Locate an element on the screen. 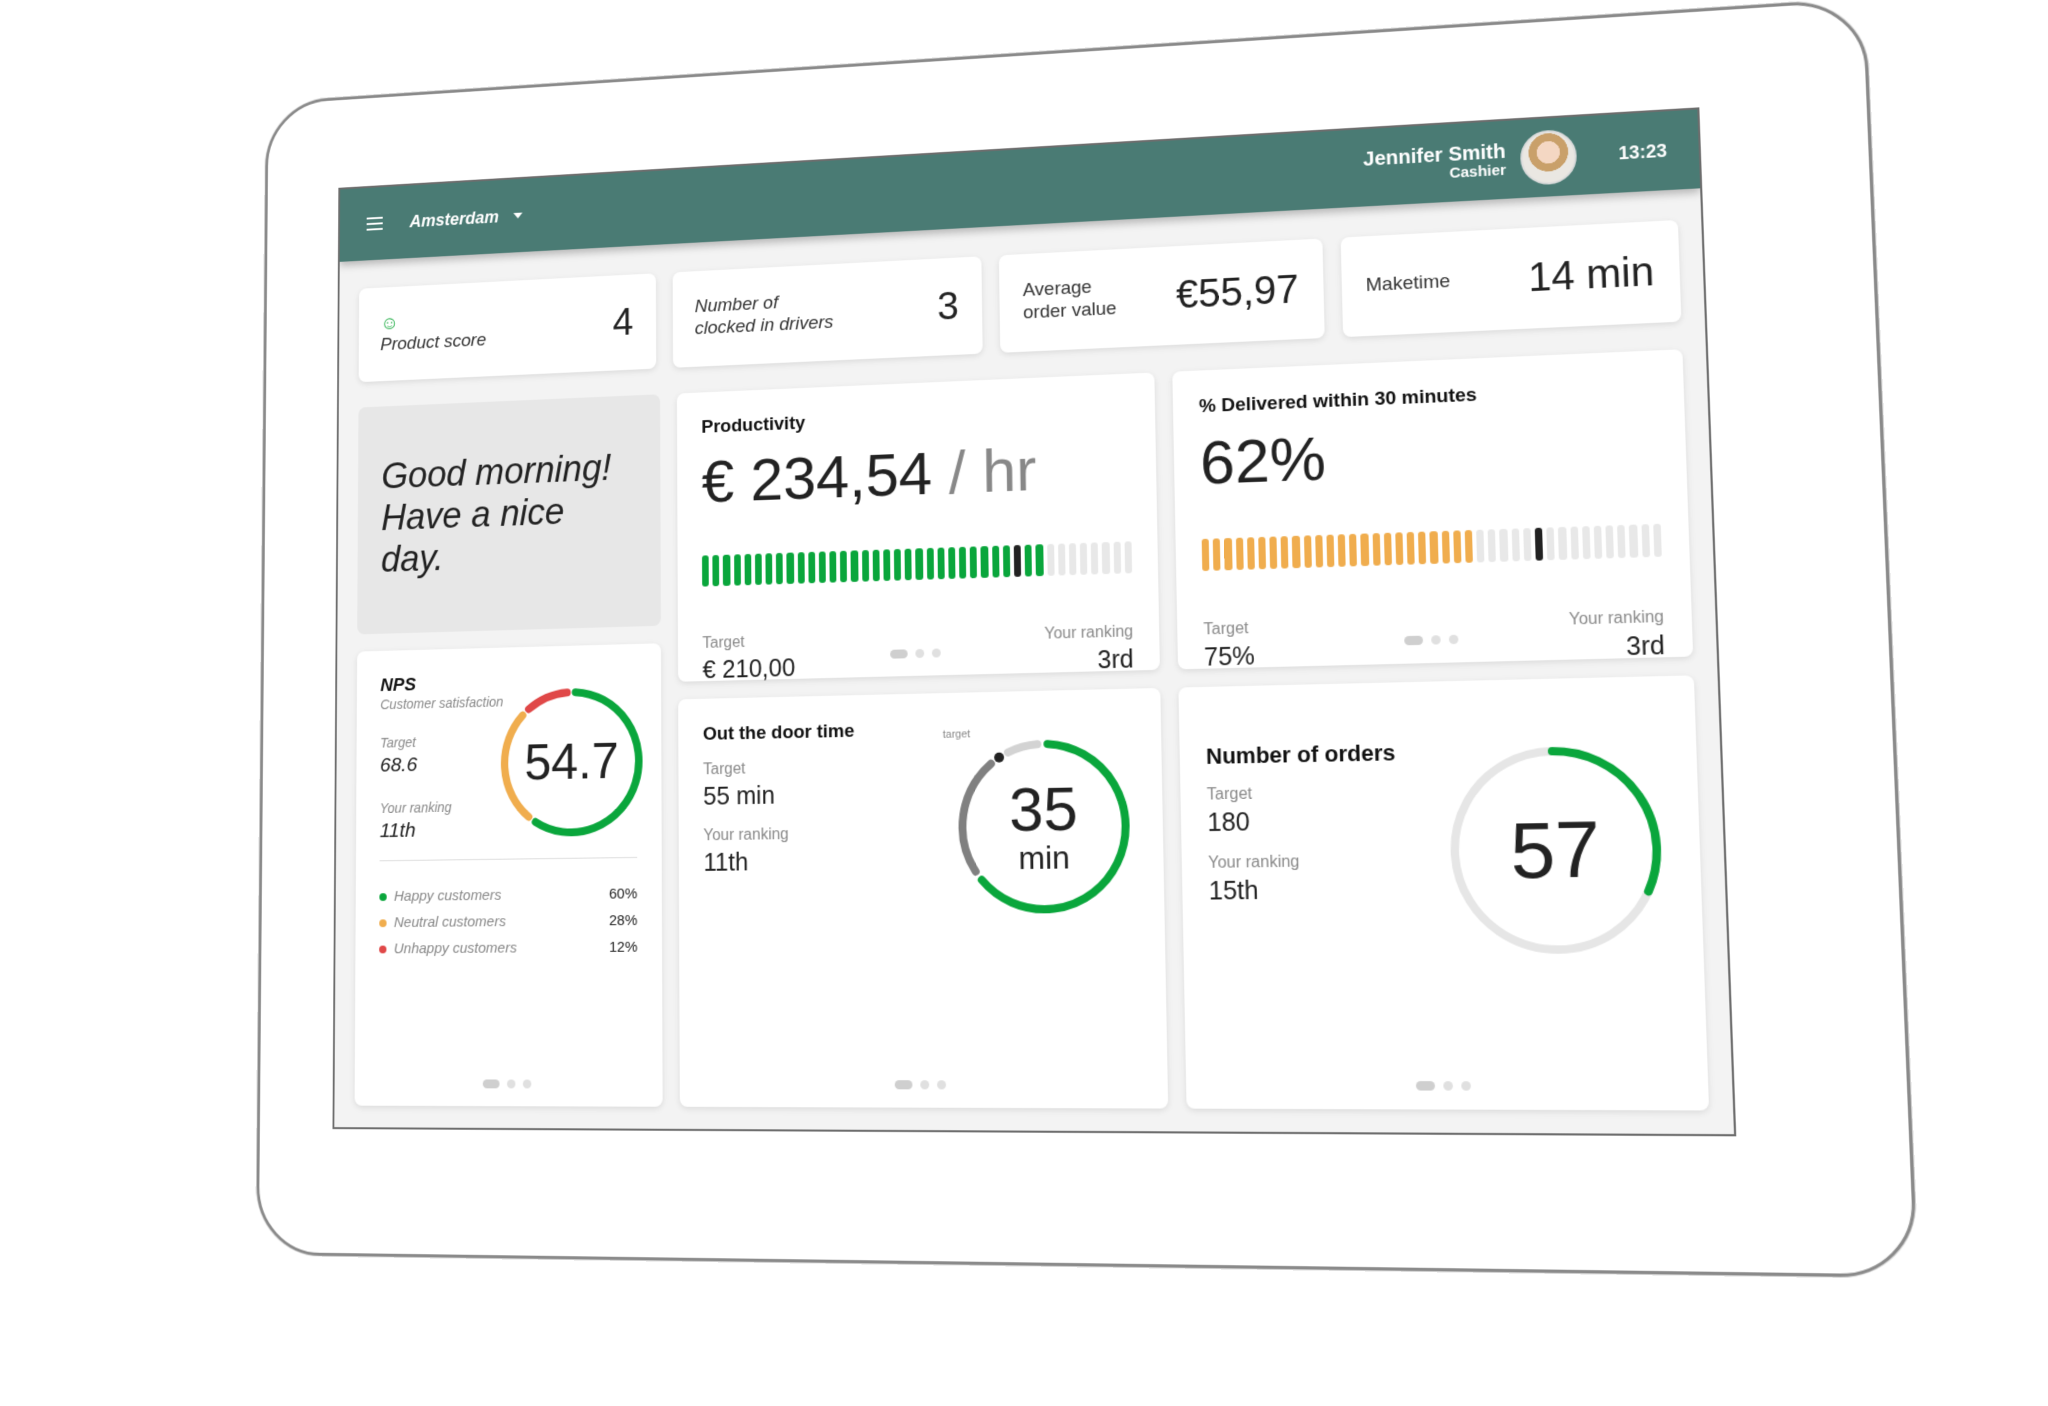  delivered-value: 62% is located at coordinates (1263, 461).